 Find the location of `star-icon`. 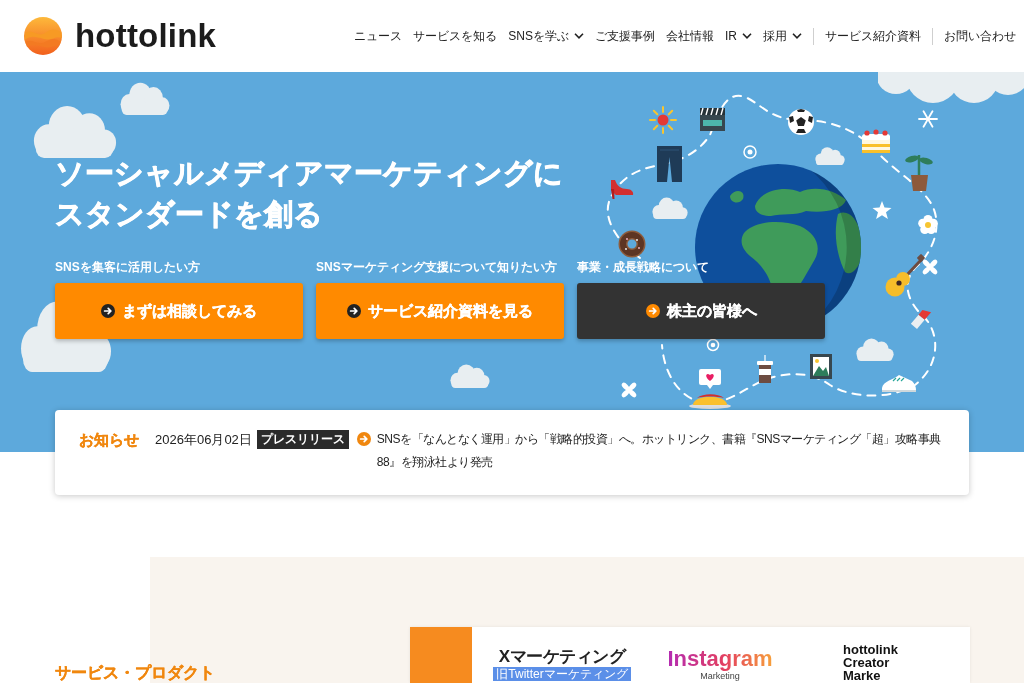

star-icon is located at coordinates (882, 210).